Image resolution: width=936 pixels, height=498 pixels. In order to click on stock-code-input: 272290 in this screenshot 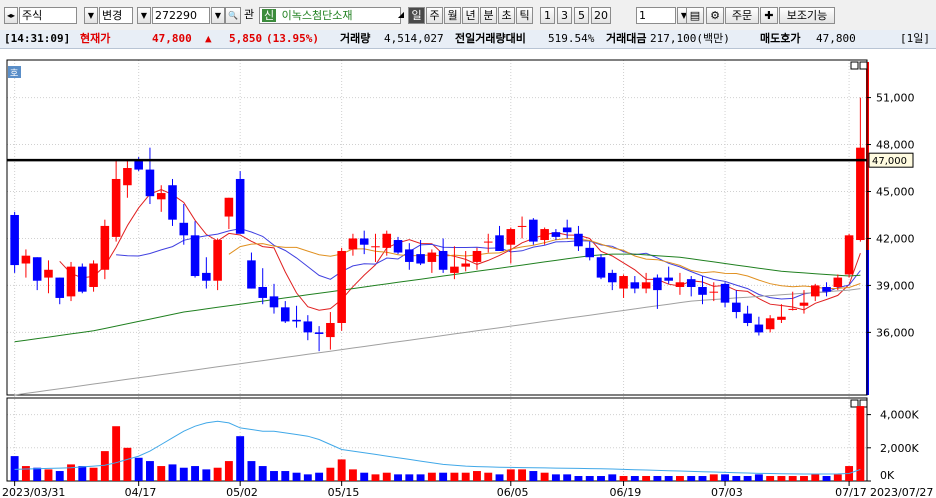, I will do `click(181, 15)`.